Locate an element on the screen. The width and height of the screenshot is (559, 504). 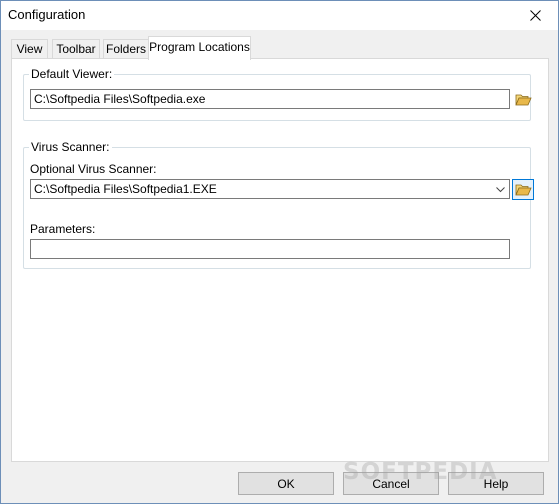
virus-scanner-label: Virus Scanner: is located at coordinates (70, 147).